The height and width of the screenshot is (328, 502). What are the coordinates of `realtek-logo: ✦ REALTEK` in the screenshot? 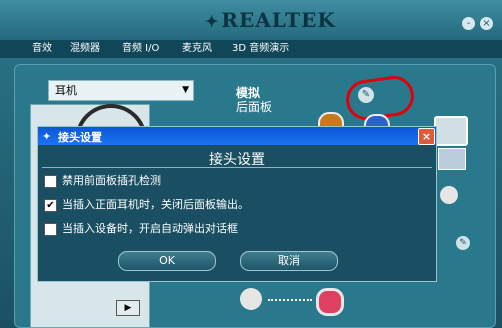 It's located at (270, 20).